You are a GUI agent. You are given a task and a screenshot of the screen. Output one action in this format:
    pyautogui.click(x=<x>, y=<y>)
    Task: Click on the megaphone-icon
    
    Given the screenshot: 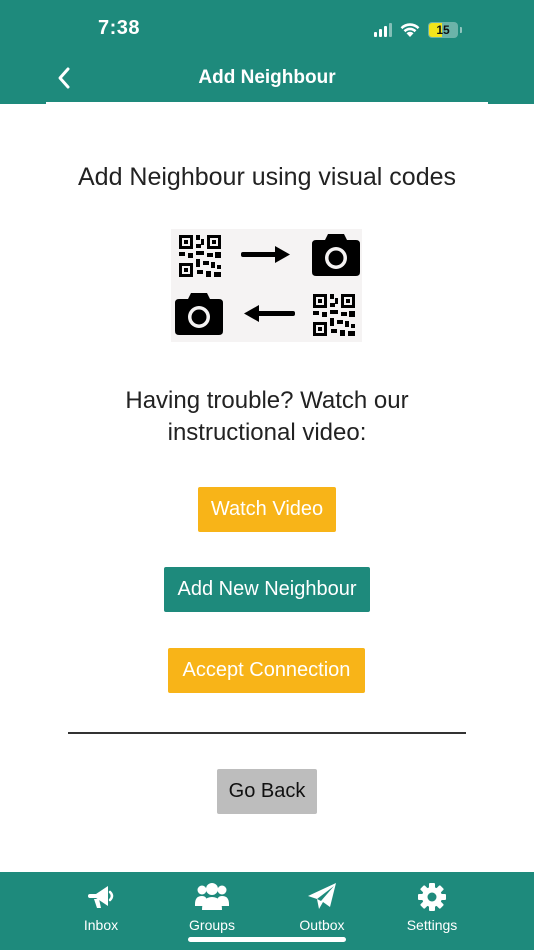 What is the action you would take?
    pyautogui.click(x=101, y=897)
    